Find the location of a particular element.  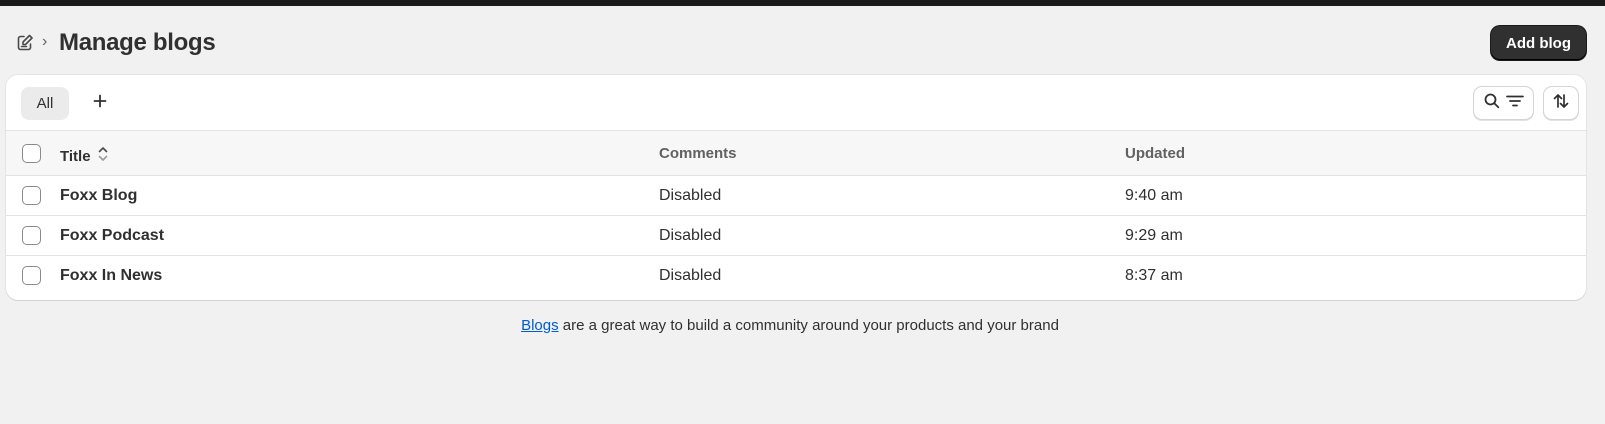

blog-title: Foxx In News is located at coordinates (111, 276).